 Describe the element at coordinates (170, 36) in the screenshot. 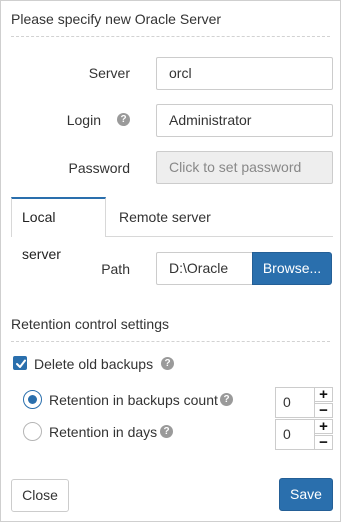

I see `title-divider` at that location.